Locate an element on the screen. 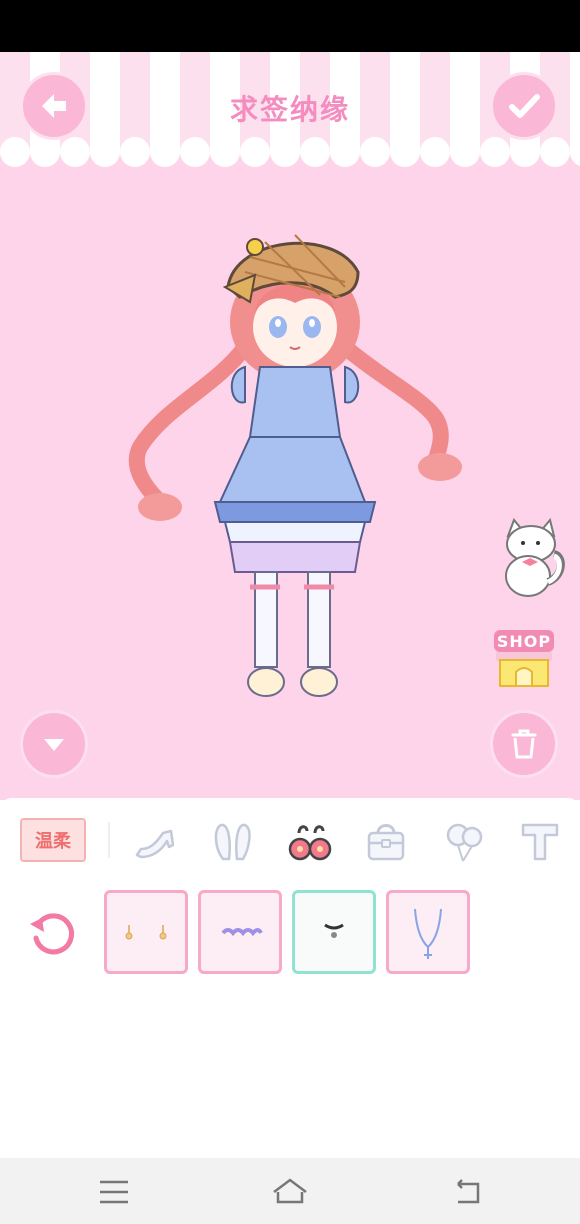 This screenshot has width=580, height=1224. tab-shoes is located at coordinates (156, 842).